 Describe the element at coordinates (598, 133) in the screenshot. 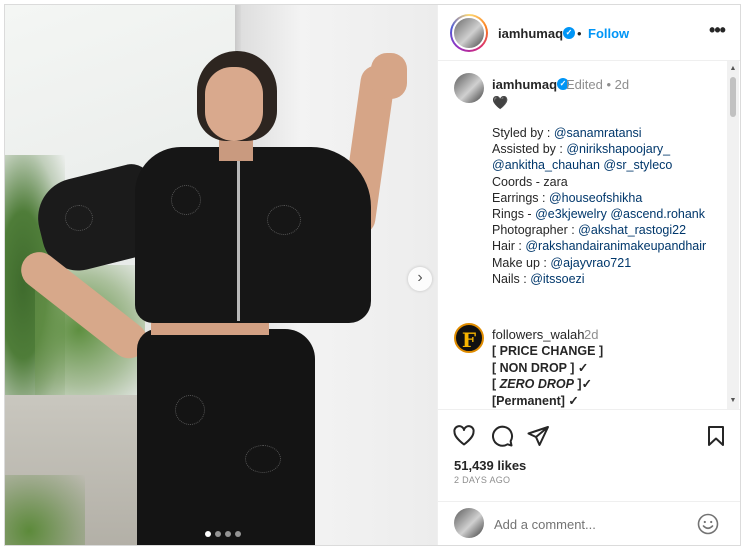

I see `mention-link: @sanamratansi` at that location.